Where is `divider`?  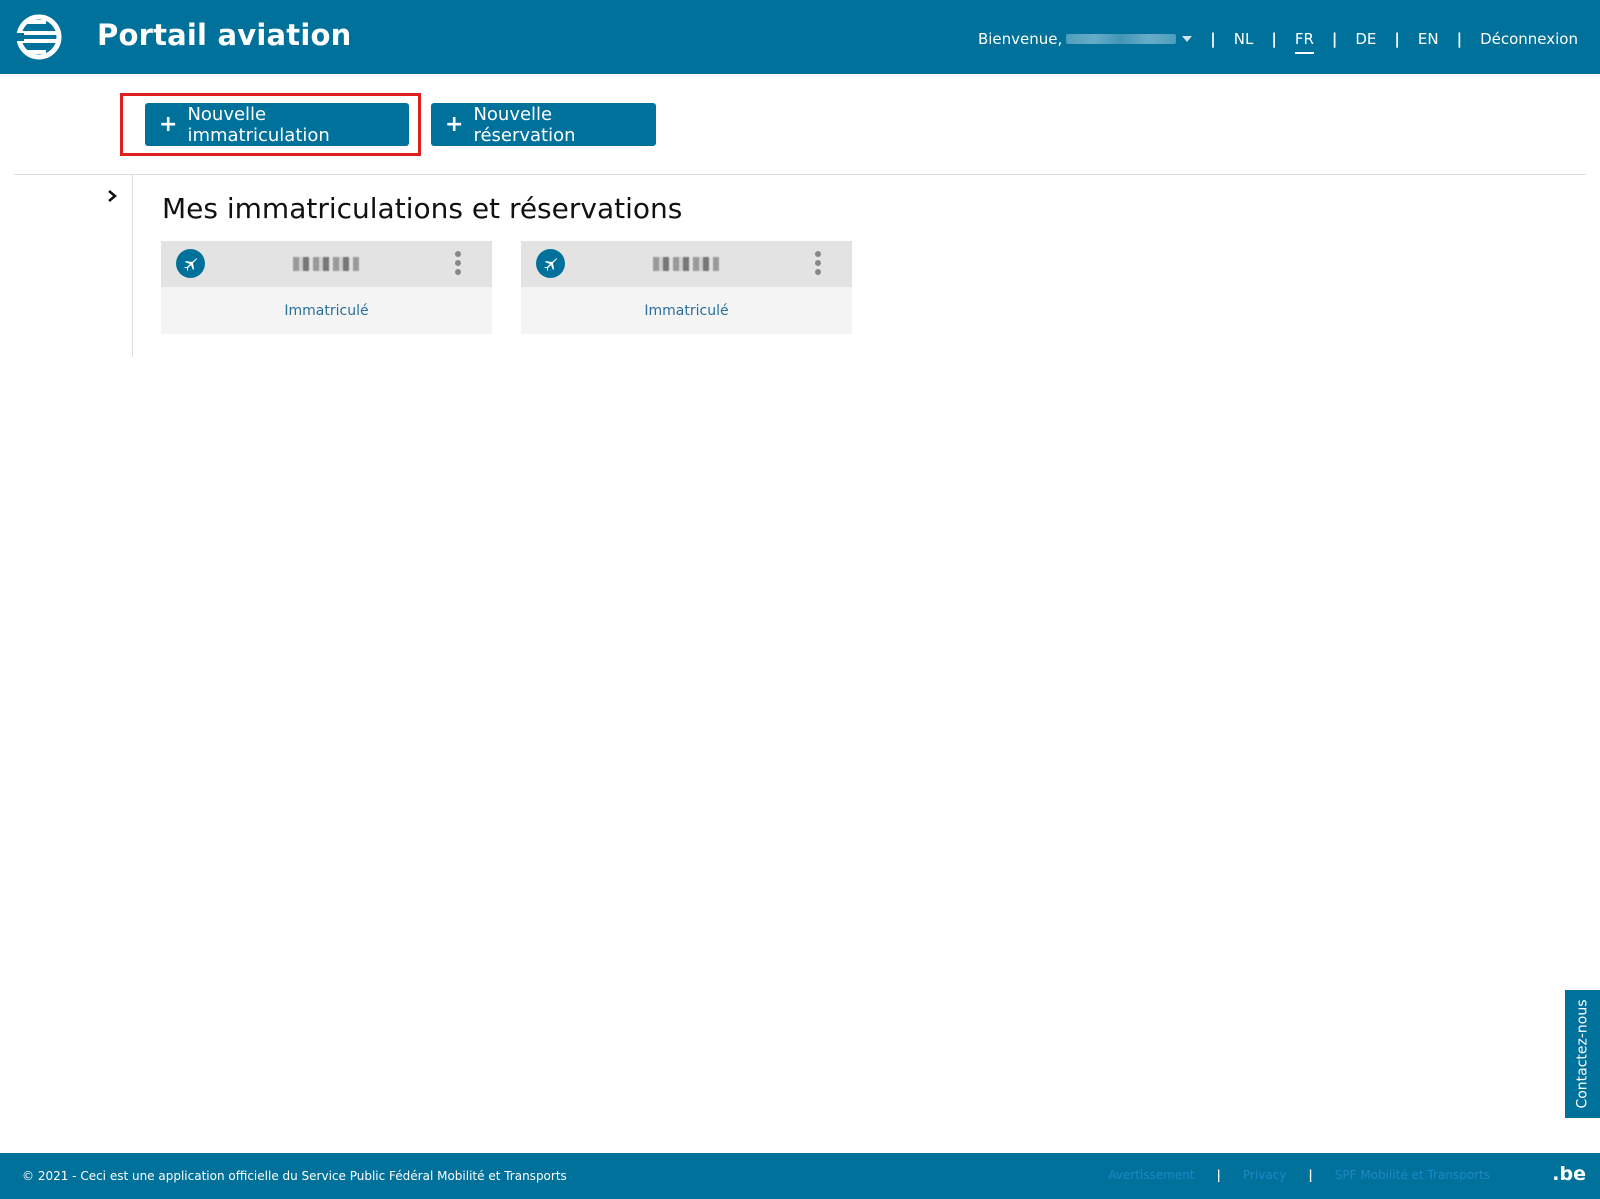
divider is located at coordinates (800, 174).